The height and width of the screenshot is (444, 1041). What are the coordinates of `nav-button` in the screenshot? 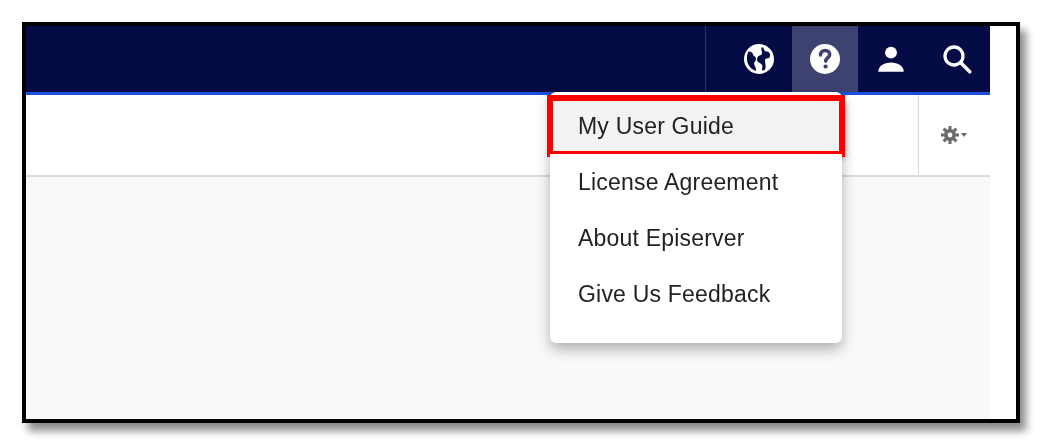 It's located at (825, 59).